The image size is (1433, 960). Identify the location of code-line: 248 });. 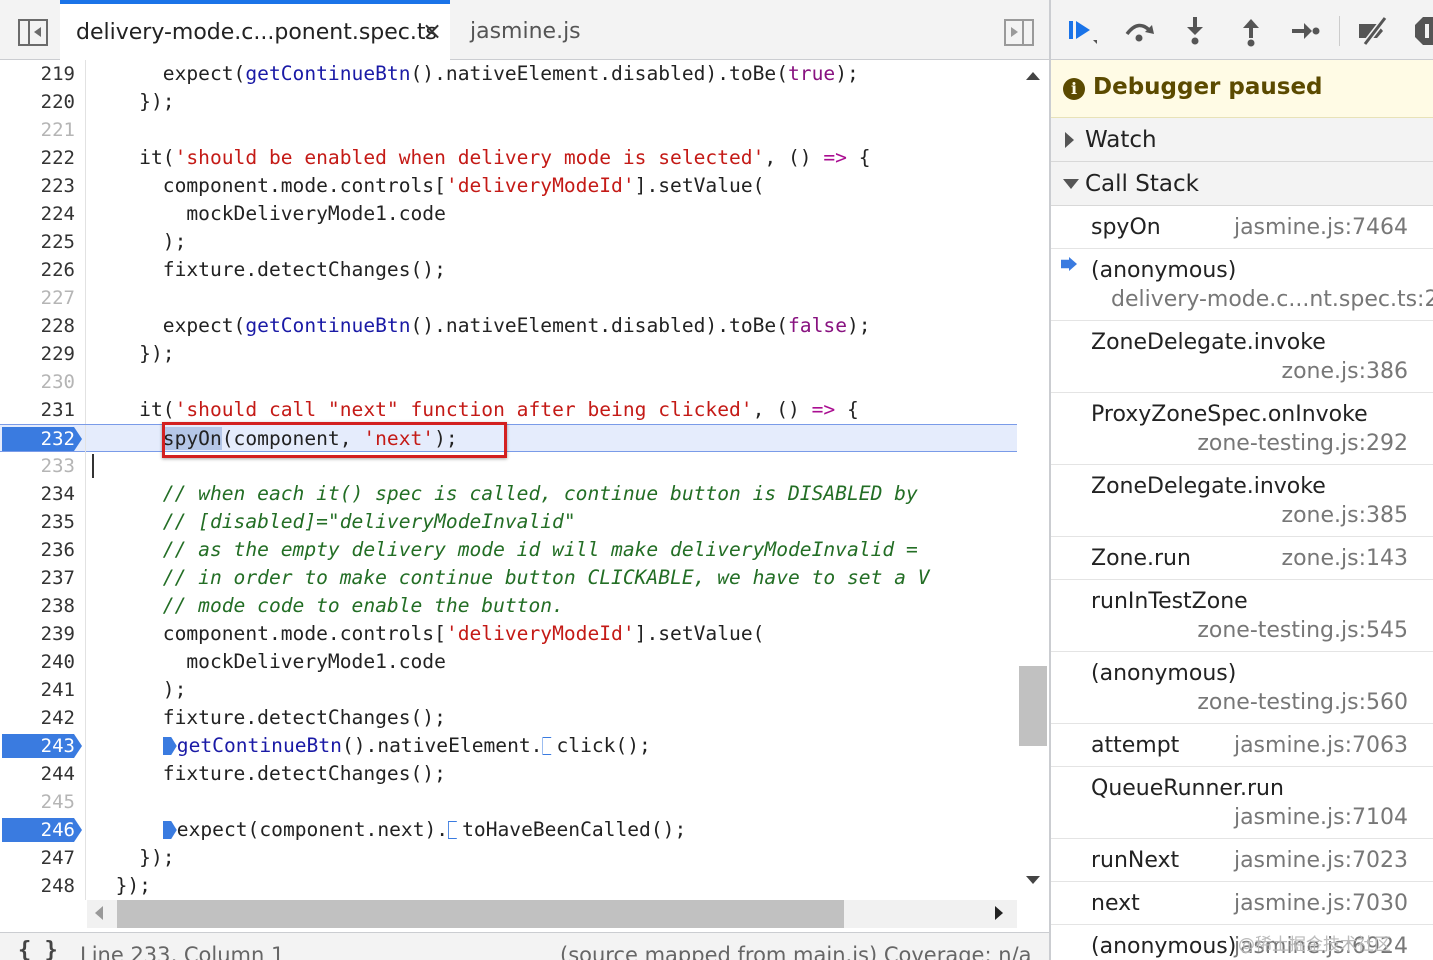
(508, 886).